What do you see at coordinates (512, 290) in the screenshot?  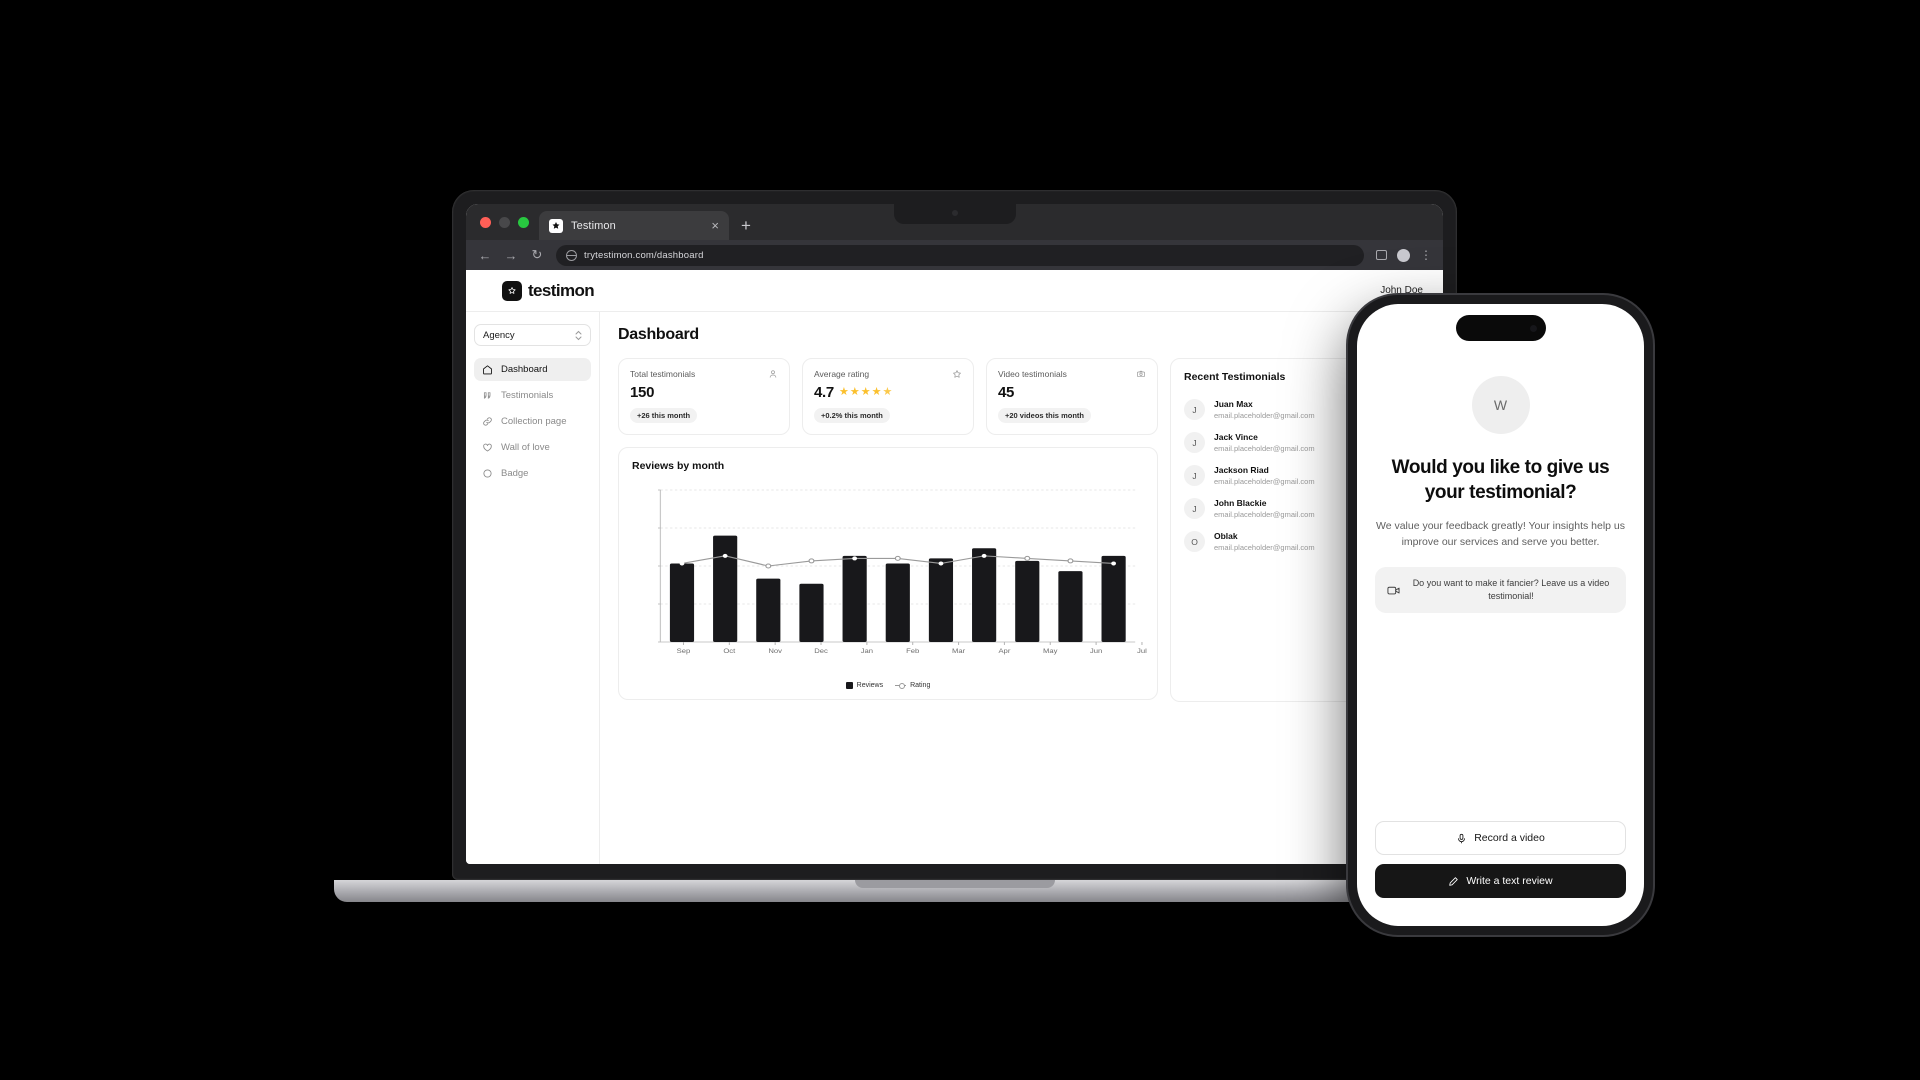 I see `star-badge-icon` at bounding box center [512, 290].